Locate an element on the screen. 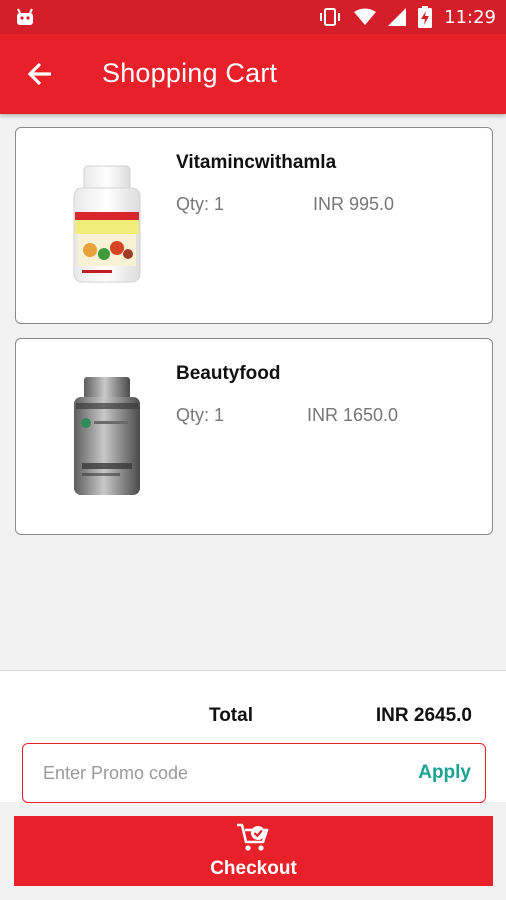 This screenshot has height=900, width=506. page-title: Shopping Cart is located at coordinates (190, 73).